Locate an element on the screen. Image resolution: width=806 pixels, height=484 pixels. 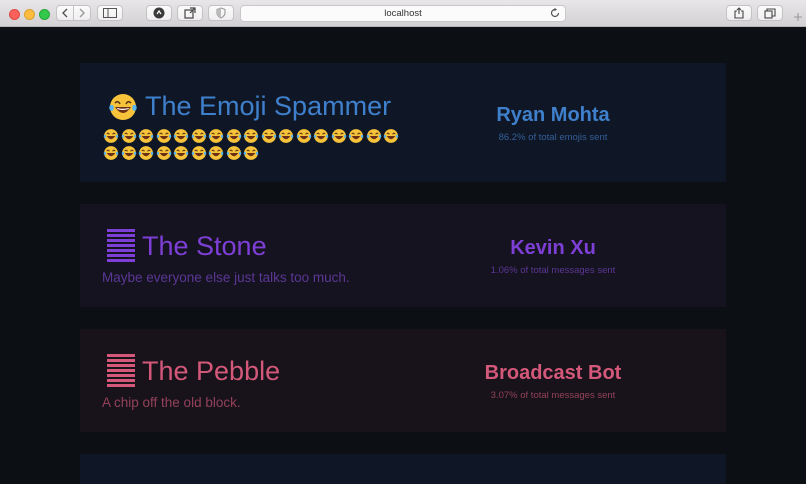
address-bar: localhost is located at coordinates (403, 13).